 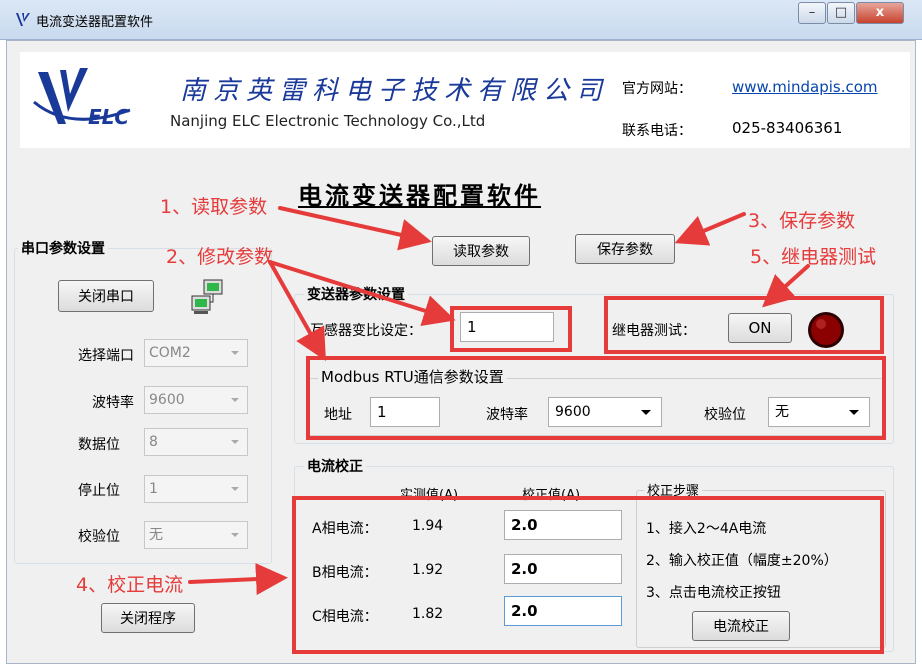 I want to click on parity-value: 无, so click(x=156, y=535).